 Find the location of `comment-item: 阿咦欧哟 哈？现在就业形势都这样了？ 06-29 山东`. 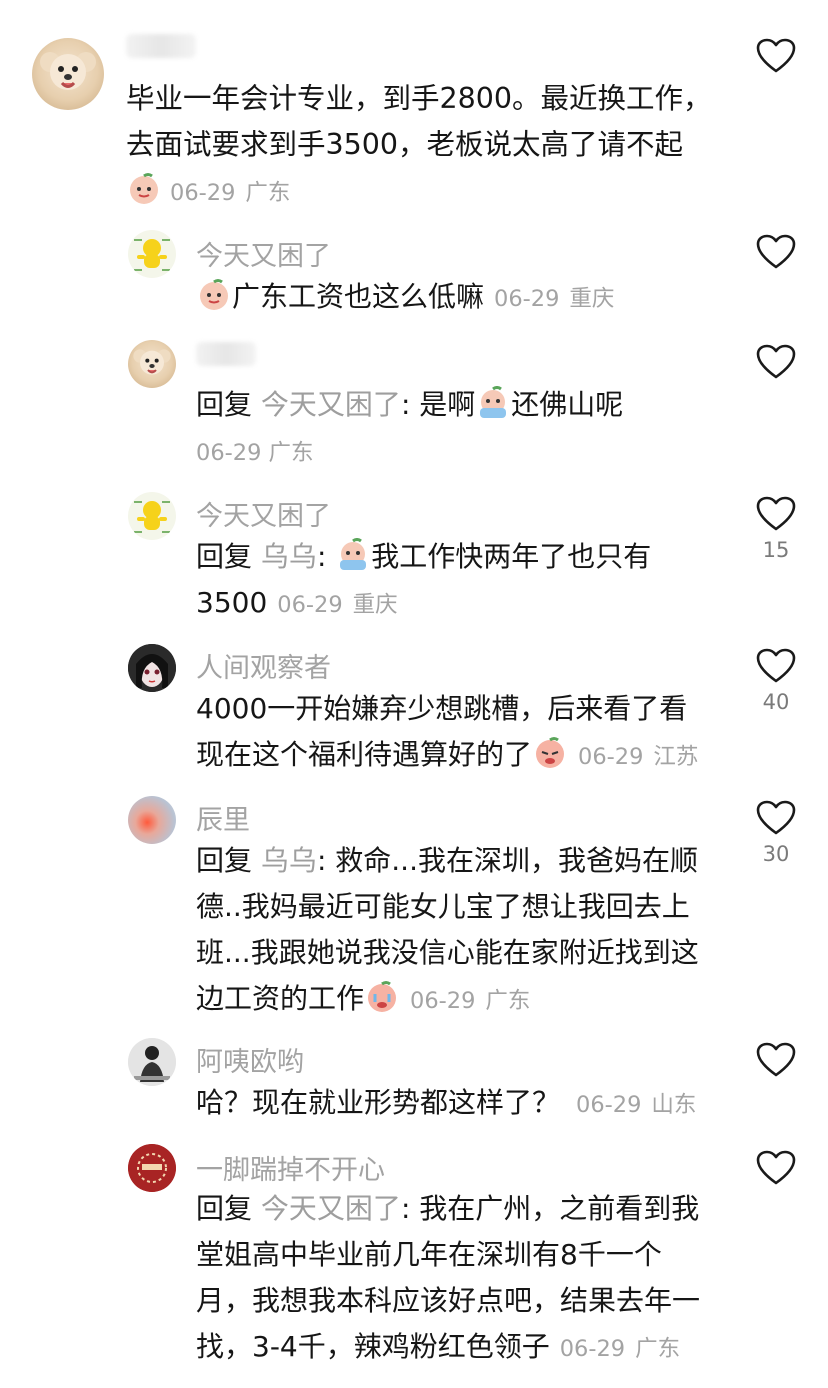

comment-item: 阿咦欧哟 哈？现在就业形势都这样了？ 06-29 山东 is located at coordinates (414, 1080).